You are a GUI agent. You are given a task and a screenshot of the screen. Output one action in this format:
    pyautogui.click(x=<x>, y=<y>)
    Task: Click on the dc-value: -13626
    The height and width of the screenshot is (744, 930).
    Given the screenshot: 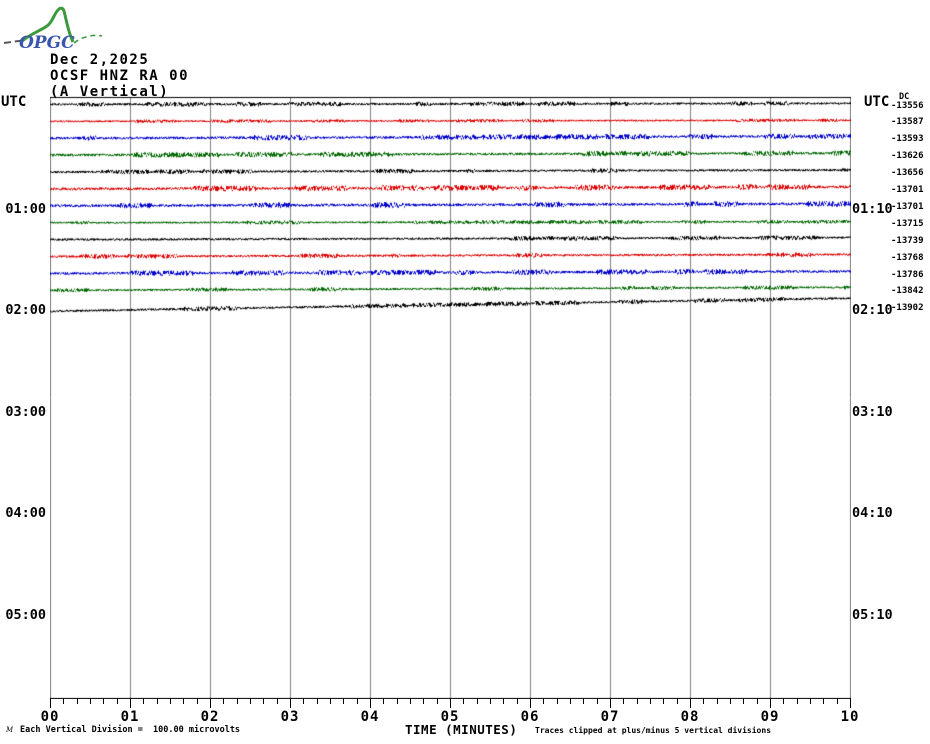 What is the action you would take?
    pyautogui.click(x=907, y=156)
    